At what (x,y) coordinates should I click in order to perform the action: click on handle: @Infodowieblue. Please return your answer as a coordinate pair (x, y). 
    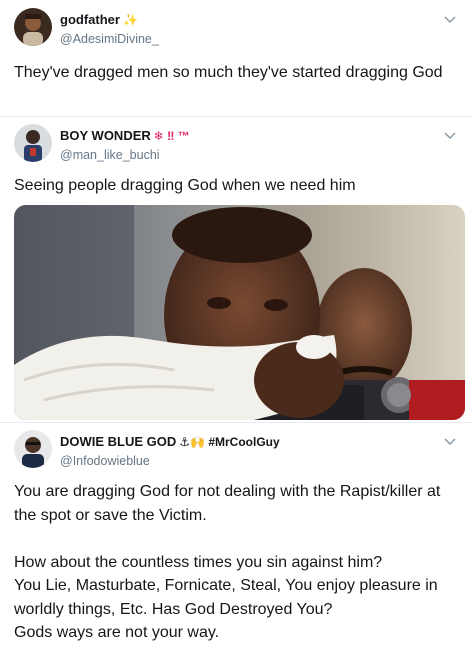
    Looking at the image, I should click on (170, 461).